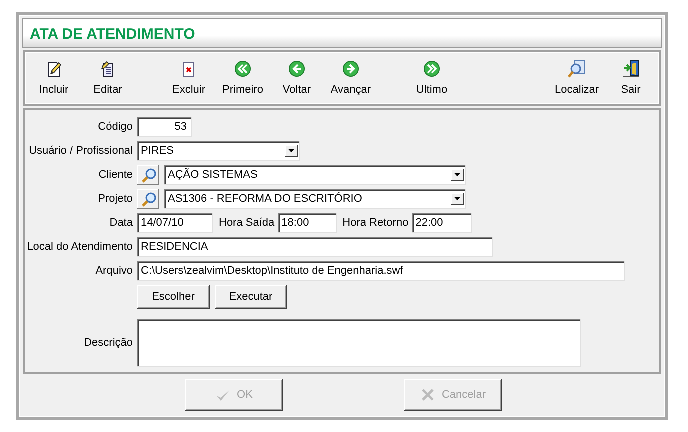  I want to click on toolbar-button: Ultimo, so click(432, 78).